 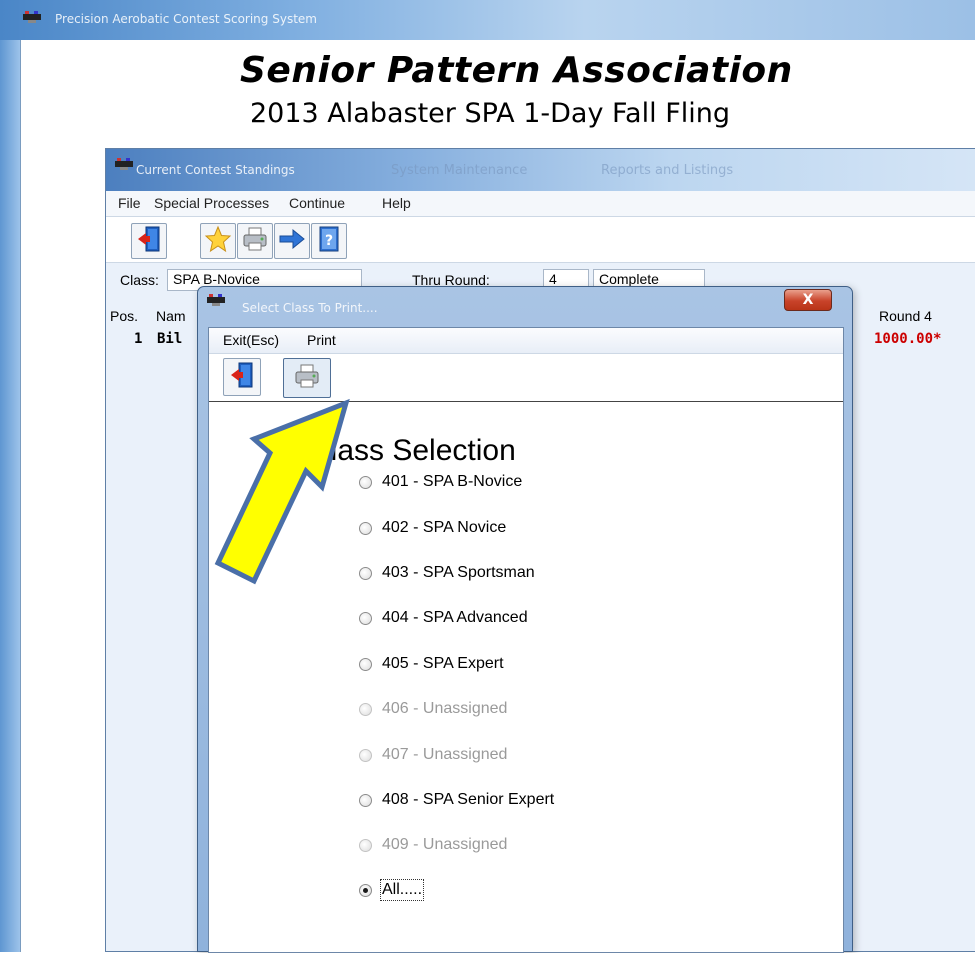 I want to click on continue-button, so click(x=292, y=241).